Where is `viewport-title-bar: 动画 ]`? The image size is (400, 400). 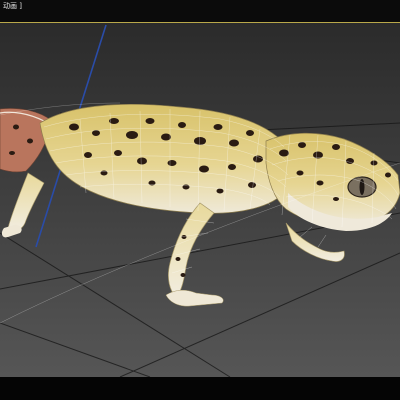 viewport-title-bar: 动画 ] is located at coordinates (200, 11).